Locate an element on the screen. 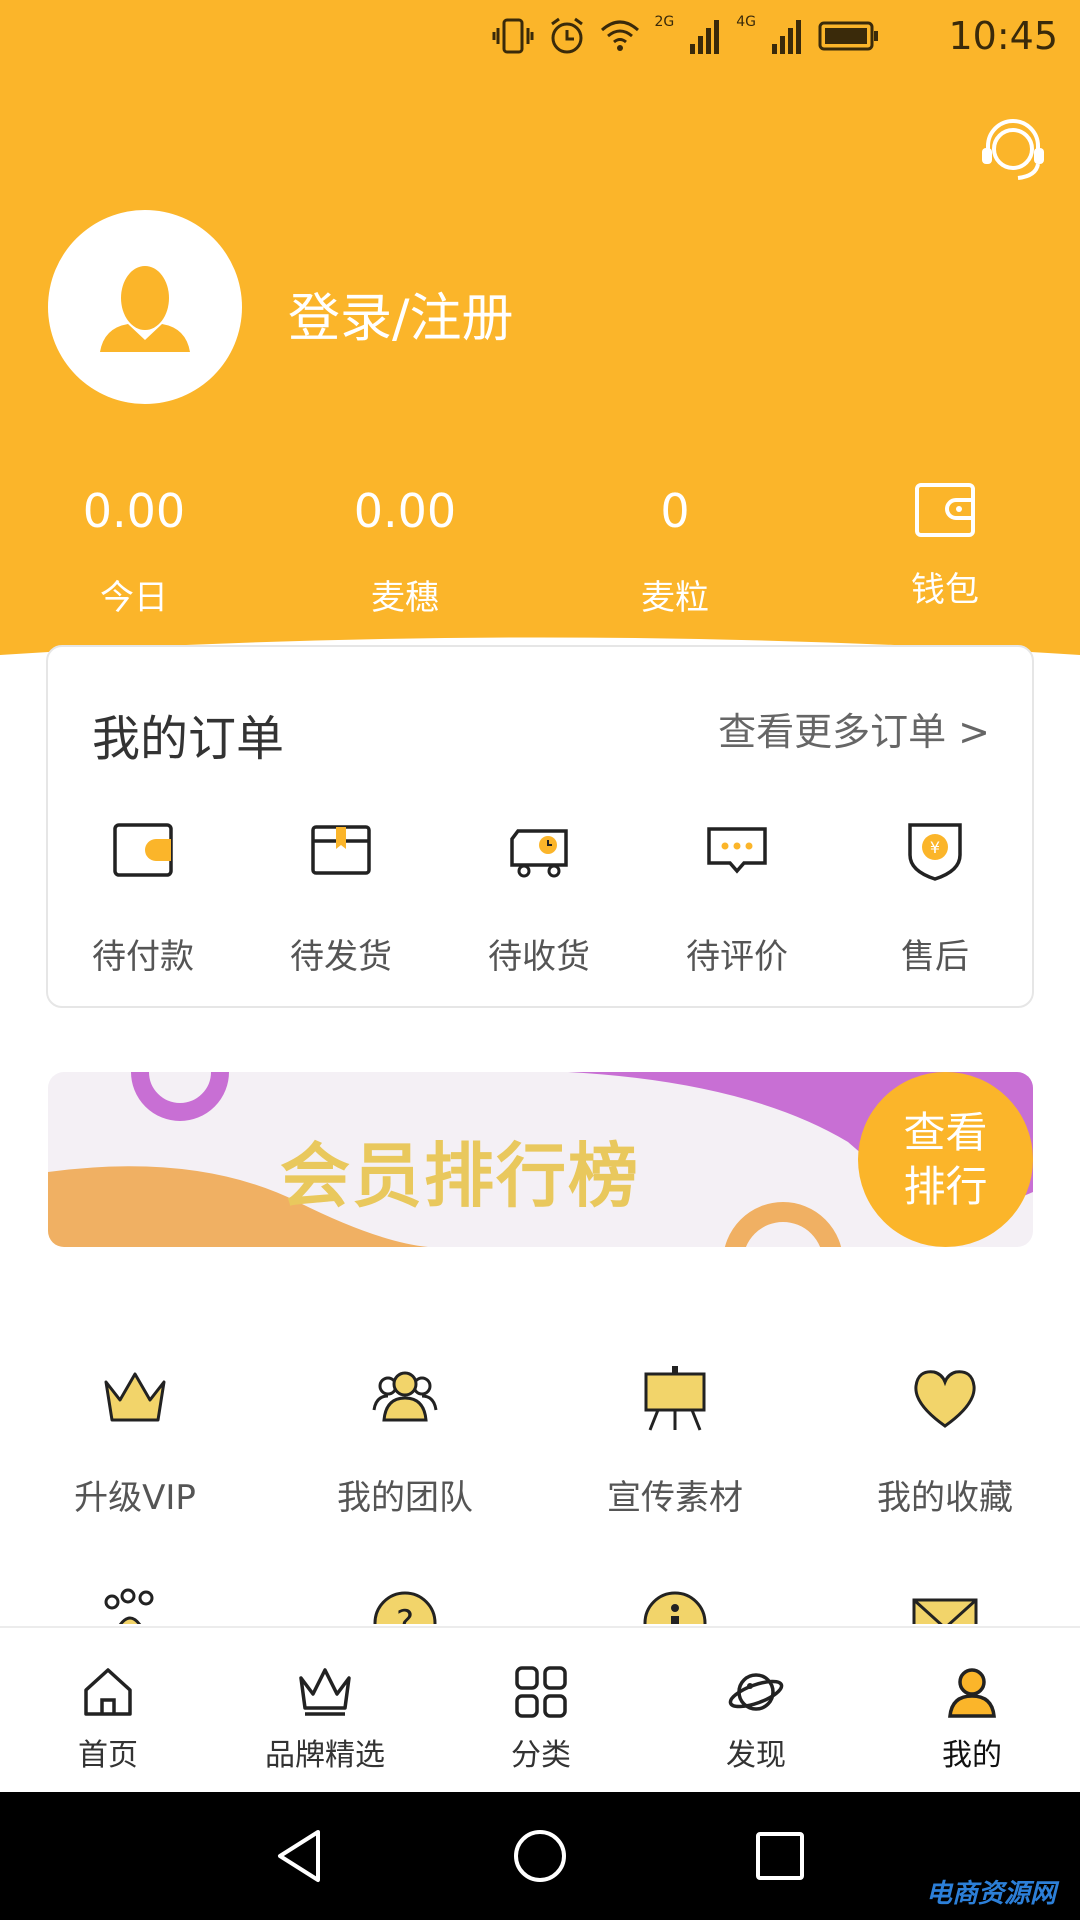 The image size is (1080, 1920). member-ranking-banner: 会员排行榜 查看 排行 is located at coordinates (540, 1159).